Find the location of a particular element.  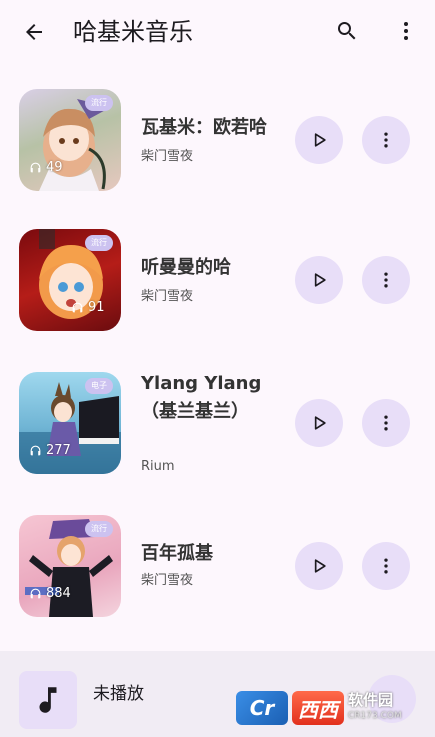

play-count: 49 is located at coordinates (46, 167).